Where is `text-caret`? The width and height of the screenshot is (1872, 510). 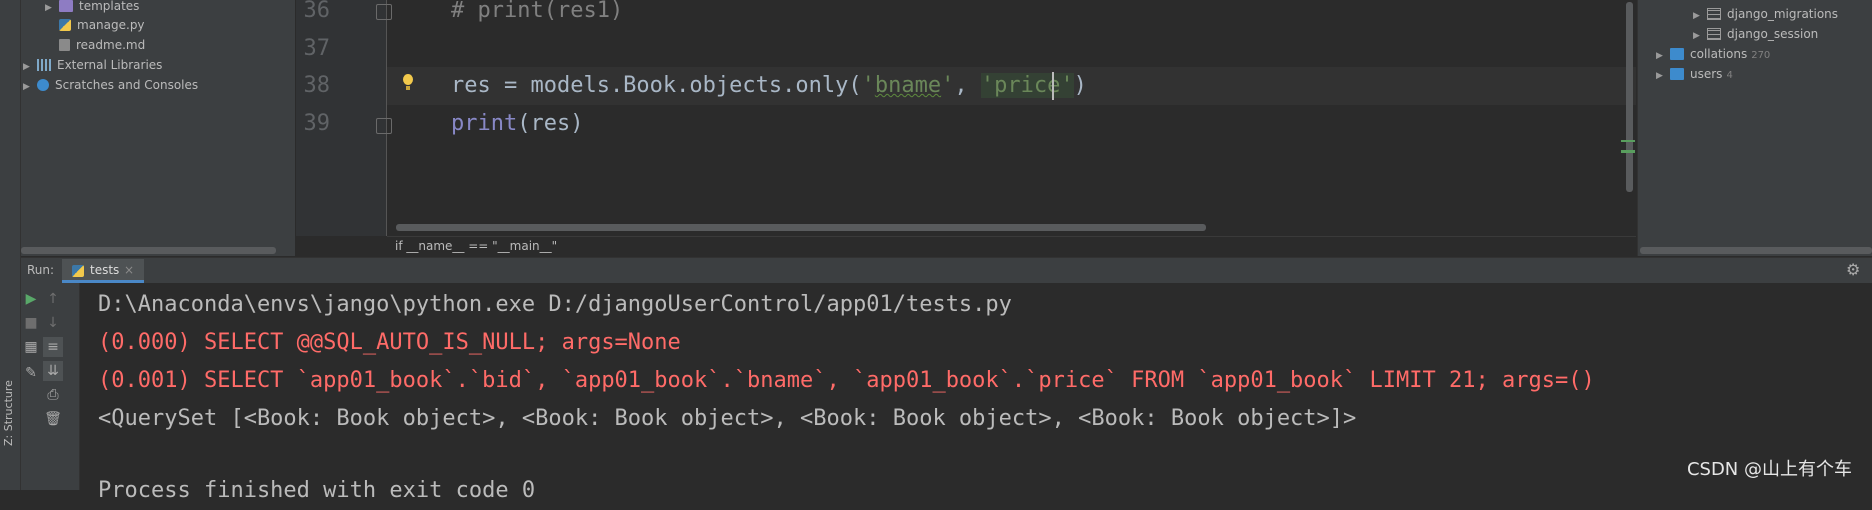 text-caret is located at coordinates (1053, 86).